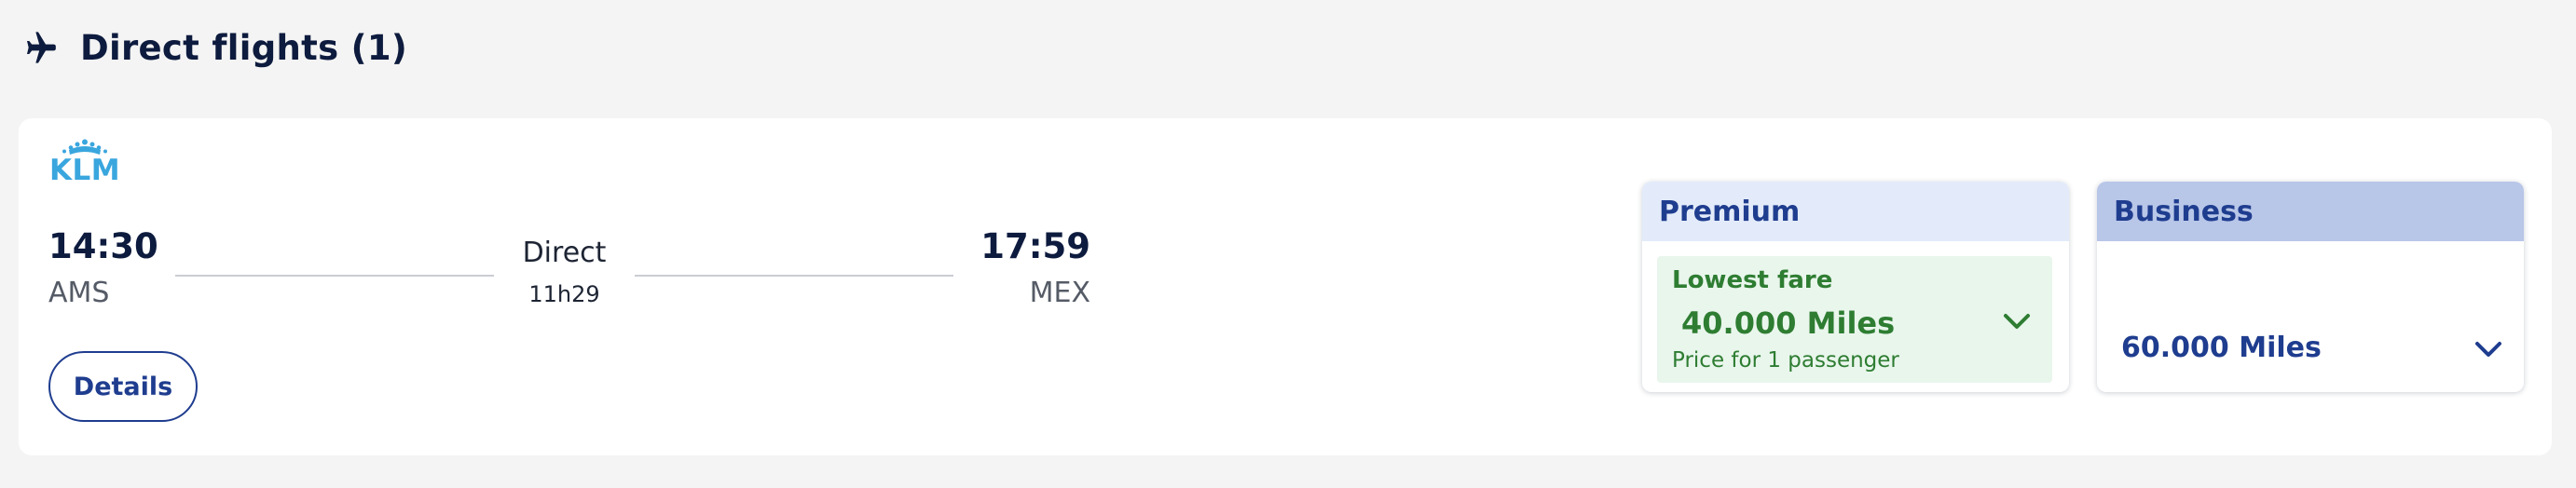 The image size is (2576, 488). What do you see at coordinates (84, 170) in the screenshot?
I see `airline-logo-text: KLM` at bounding box center [84, 170].